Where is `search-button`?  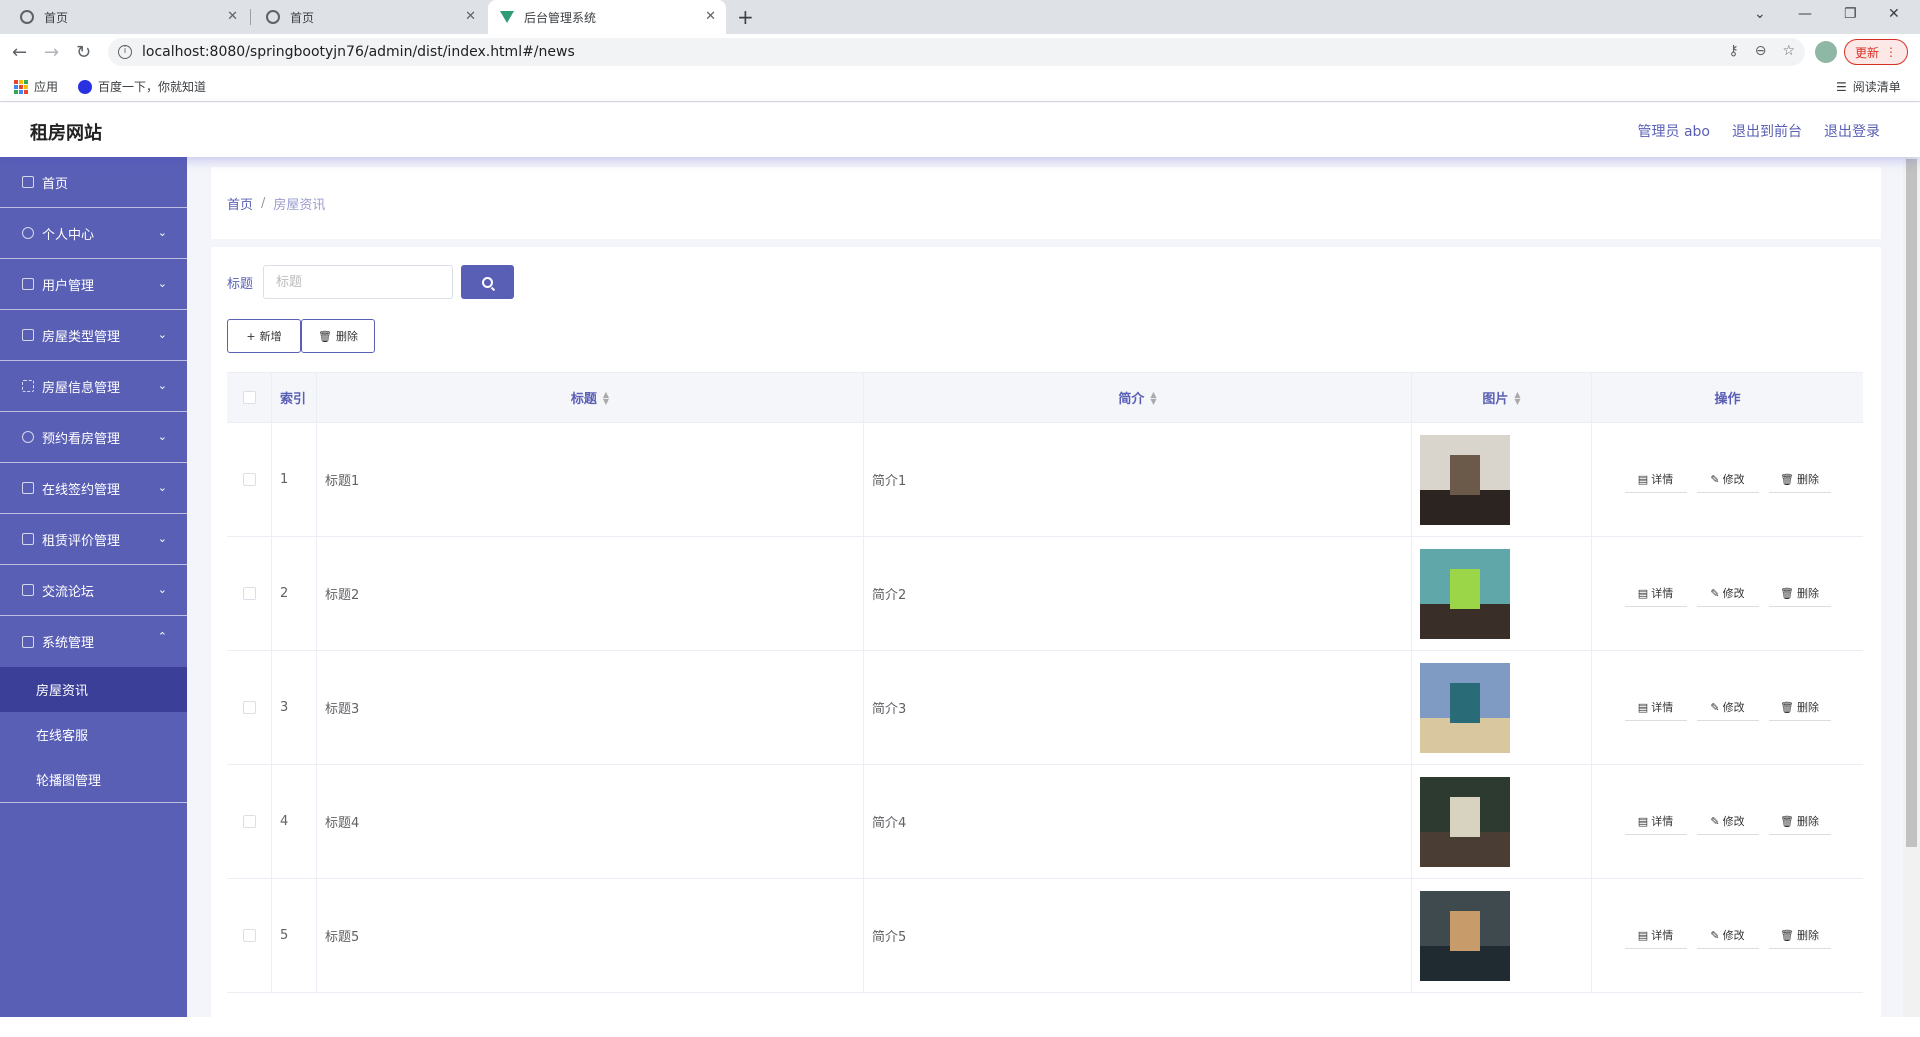 search-button is located at coordinates (488, 282).